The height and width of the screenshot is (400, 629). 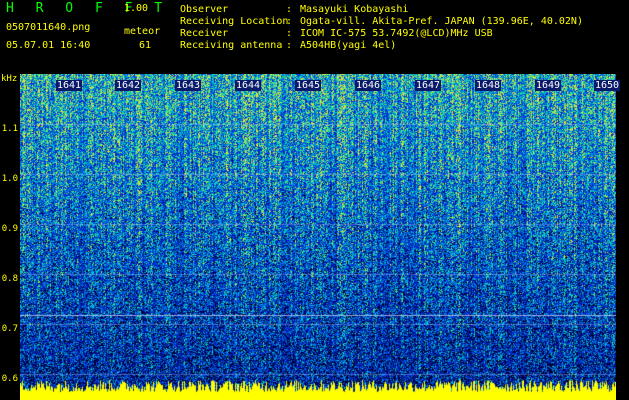 What do you see at coordinates (9, 379) in the screenshot?
I see `y-tick-label: 0.6` at bounding box center [9, 379].